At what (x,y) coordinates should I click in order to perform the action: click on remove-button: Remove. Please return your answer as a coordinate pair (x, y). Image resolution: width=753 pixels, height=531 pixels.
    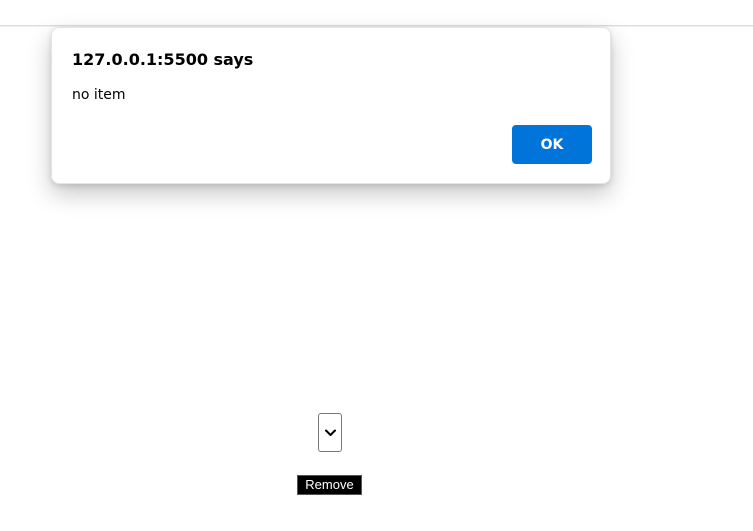
    Looking at the image, I should click on (329, 485).